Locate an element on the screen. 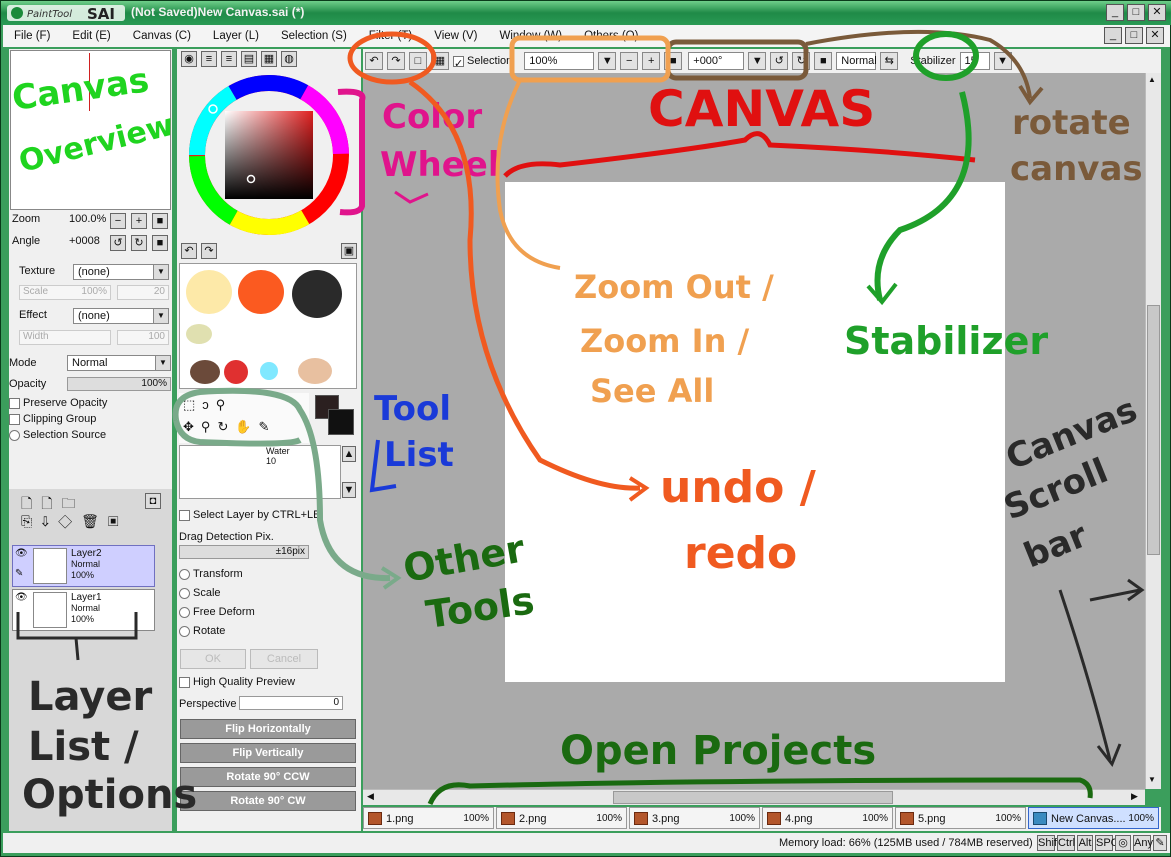  menu-filter: Filter (T) is located at coordinates (390, 36).